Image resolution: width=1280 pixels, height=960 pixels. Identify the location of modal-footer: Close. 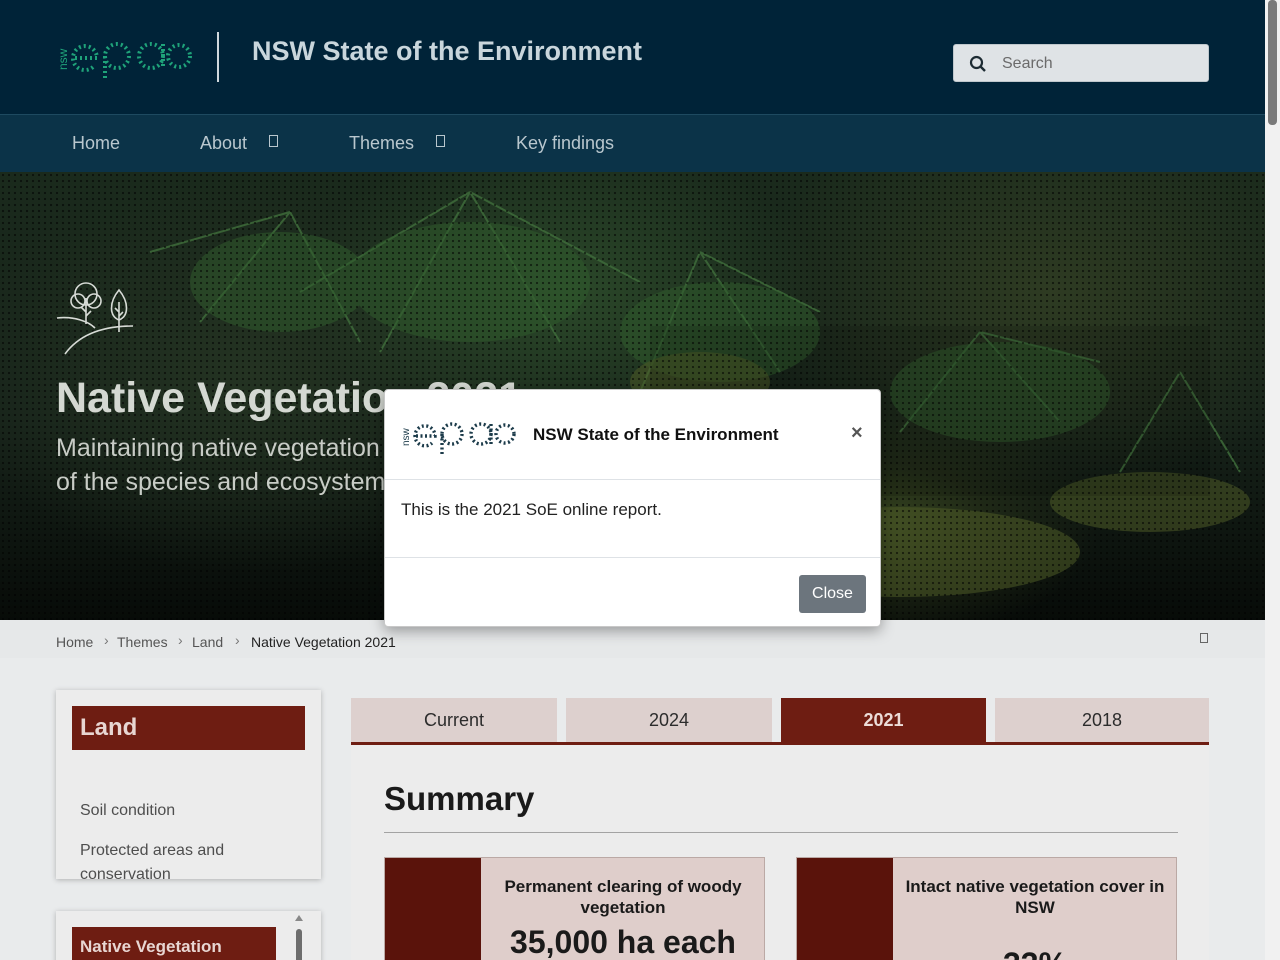
(632, 592).